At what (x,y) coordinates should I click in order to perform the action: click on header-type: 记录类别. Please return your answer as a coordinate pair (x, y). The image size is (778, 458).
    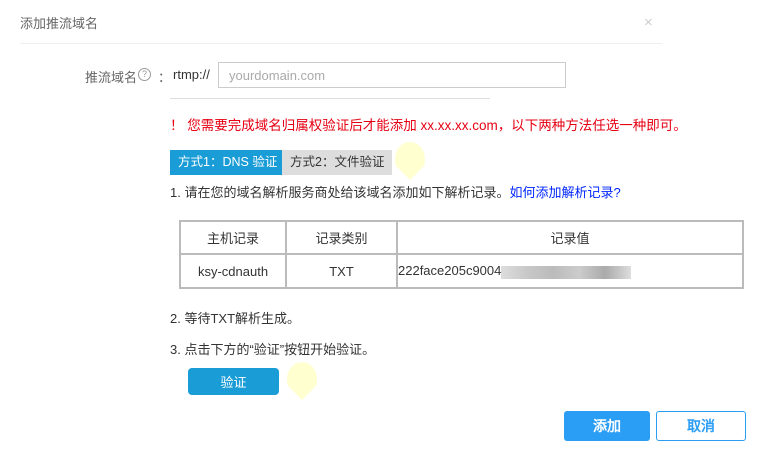
    Looking at the image, I should click on (341, 237).